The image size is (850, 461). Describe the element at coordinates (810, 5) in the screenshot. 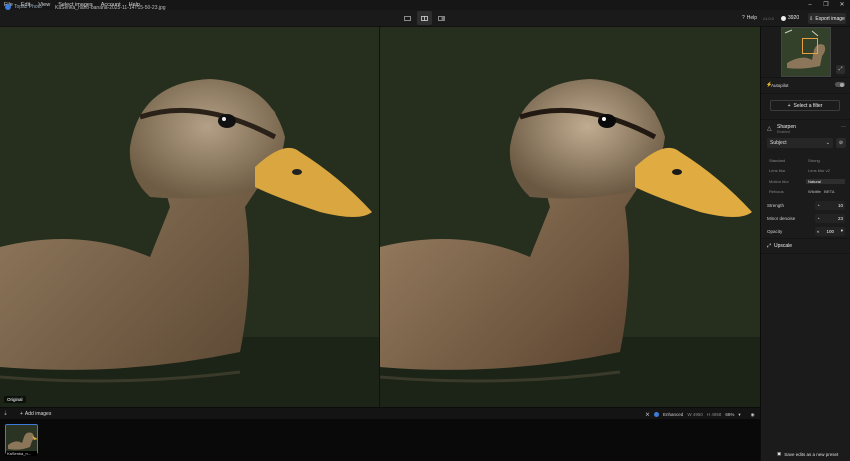

I see `minimize-button: –` at that location.